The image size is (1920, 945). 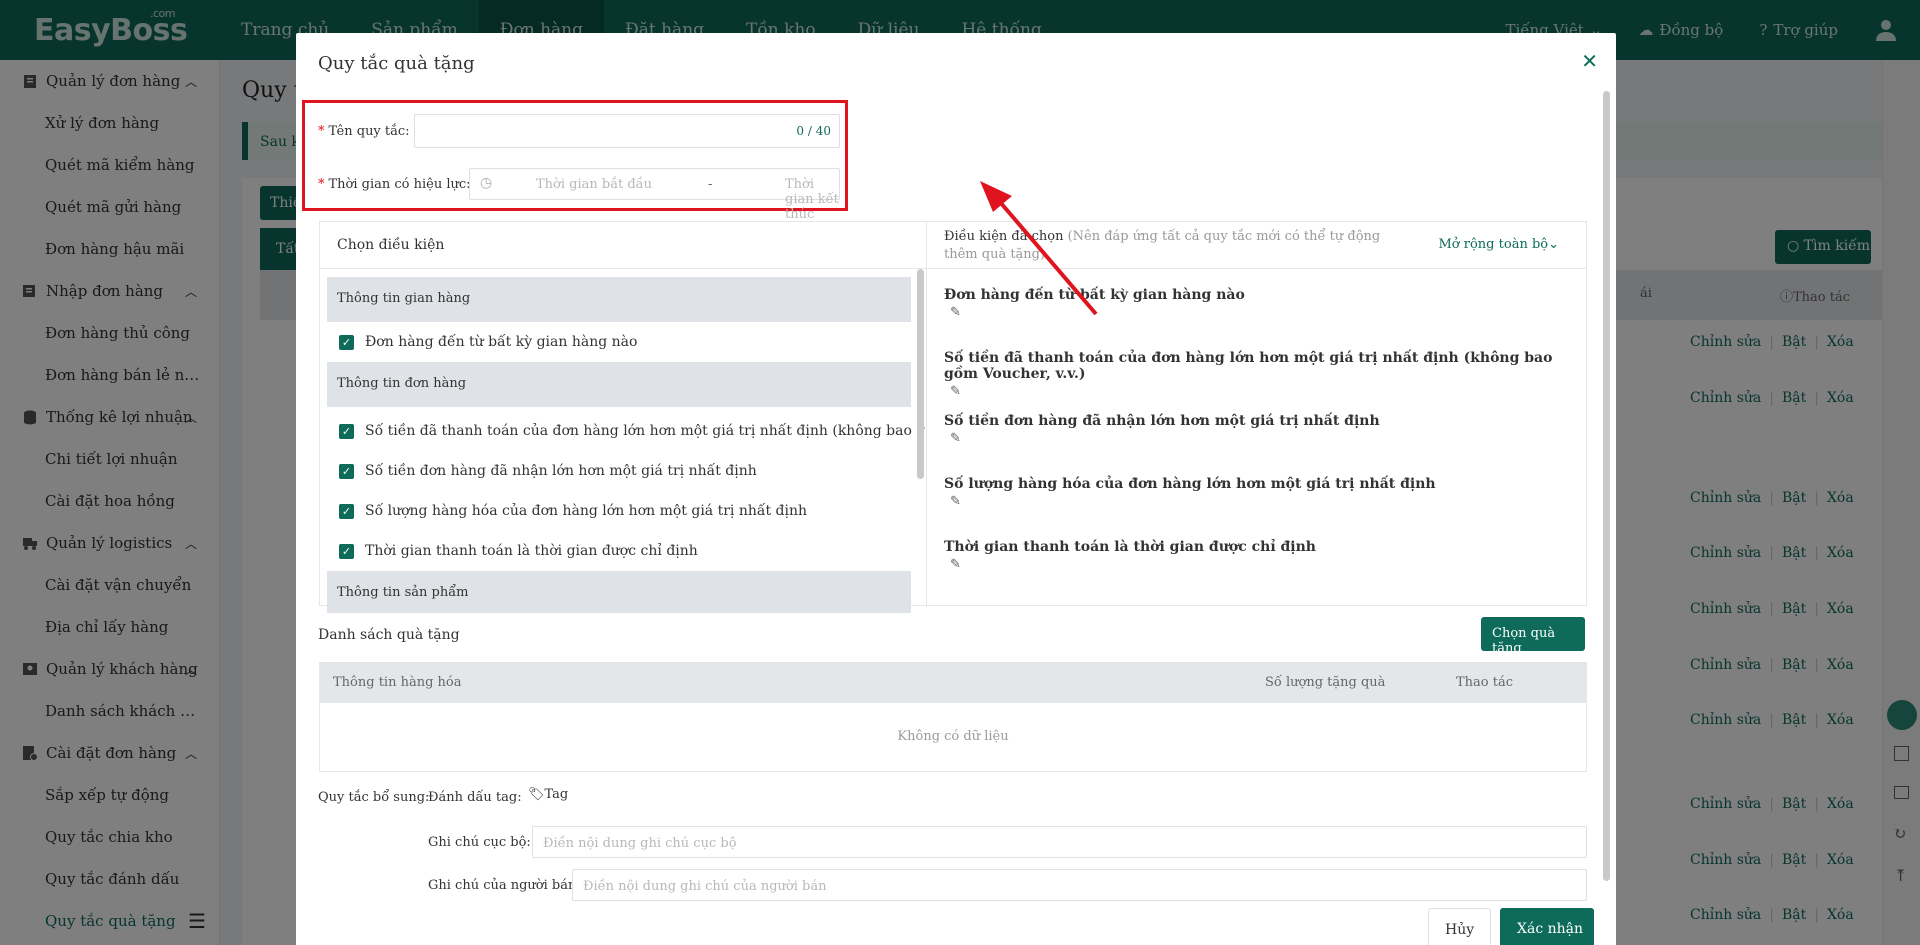 What do you see at coordinates (504, 885) in the screenshot?
I see `seller-note-label: Ghi chú của người bán:` at bounding box center [504, 885].